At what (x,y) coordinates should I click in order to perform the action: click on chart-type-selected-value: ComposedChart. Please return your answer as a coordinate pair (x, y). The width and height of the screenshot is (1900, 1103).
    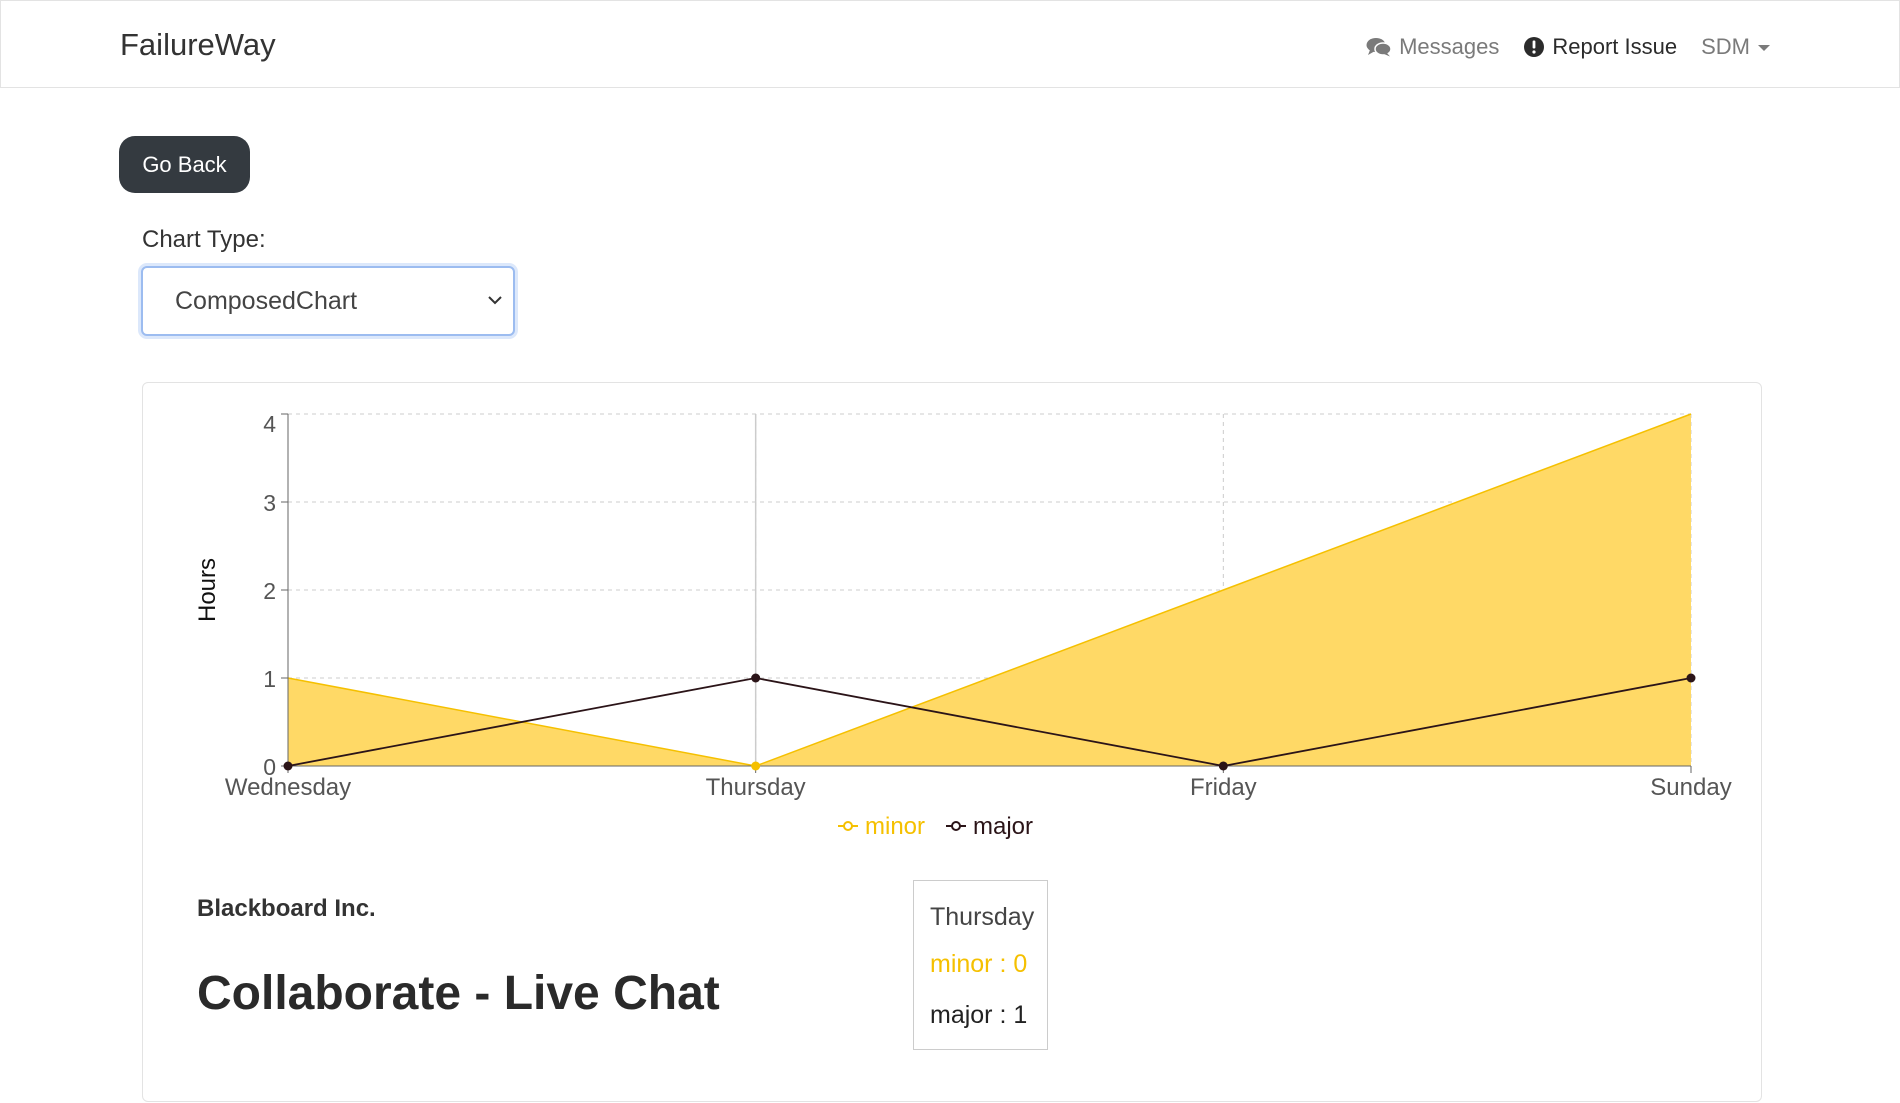
    Looking at the image, I should click on (266, 301).